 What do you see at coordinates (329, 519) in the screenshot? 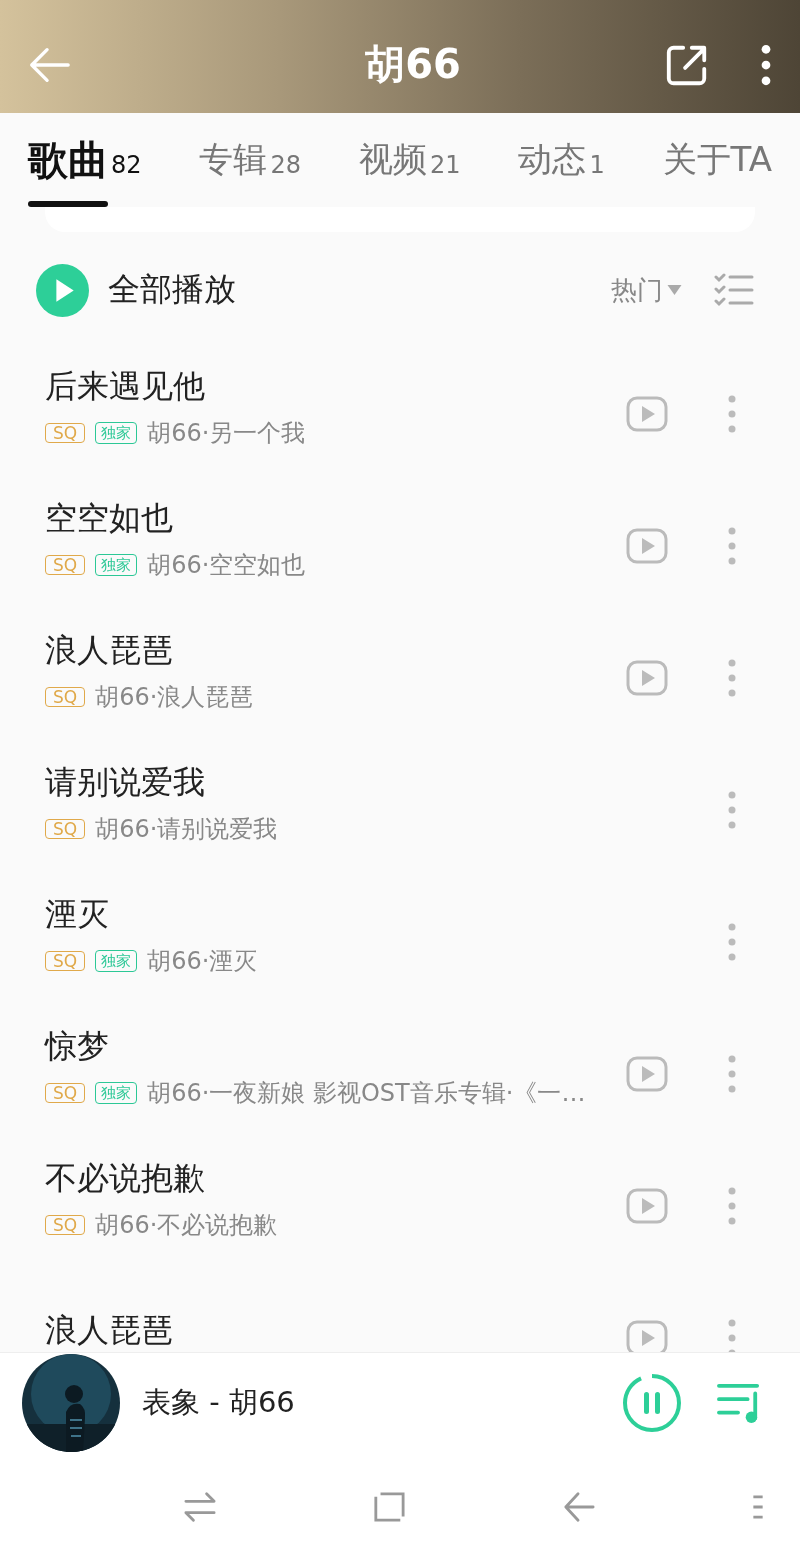
I see `song-title: 空空如也` at bounding box center [329, 519].